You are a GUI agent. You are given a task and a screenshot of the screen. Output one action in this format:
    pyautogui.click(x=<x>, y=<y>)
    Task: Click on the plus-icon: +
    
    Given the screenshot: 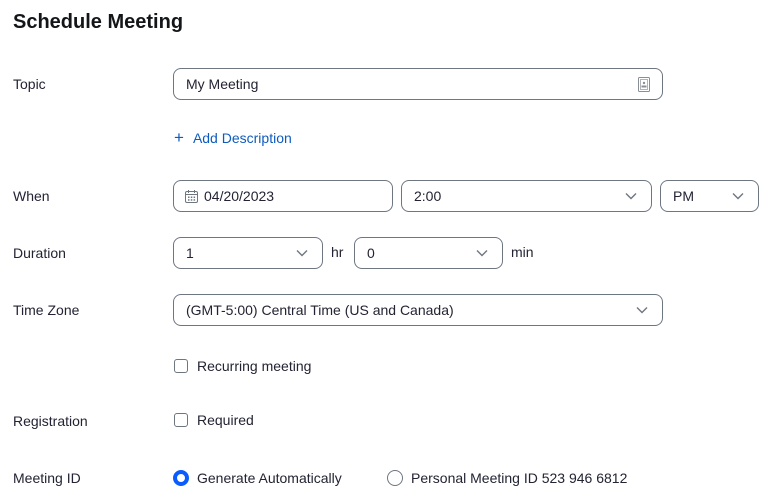 What is the action you would take?
    pyautogui.click(x=179, y=137)
    